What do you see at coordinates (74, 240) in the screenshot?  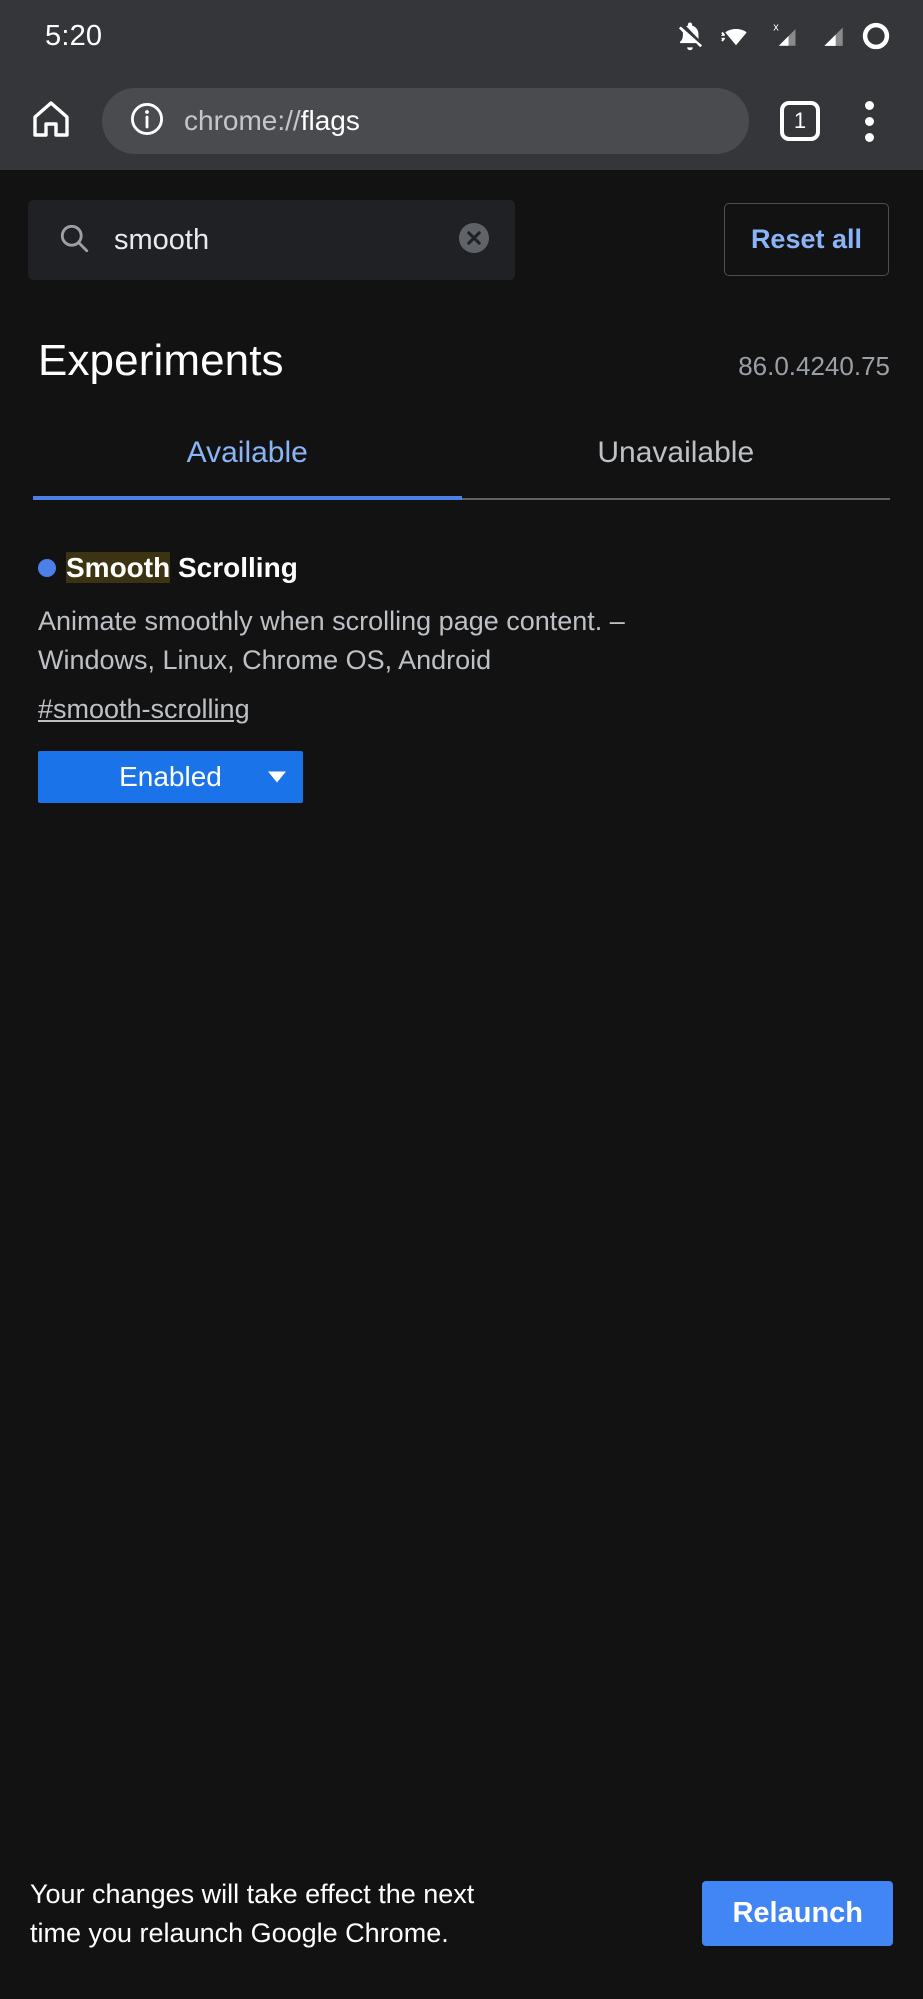 I see `search-icon` at bounding box center [74, 240].